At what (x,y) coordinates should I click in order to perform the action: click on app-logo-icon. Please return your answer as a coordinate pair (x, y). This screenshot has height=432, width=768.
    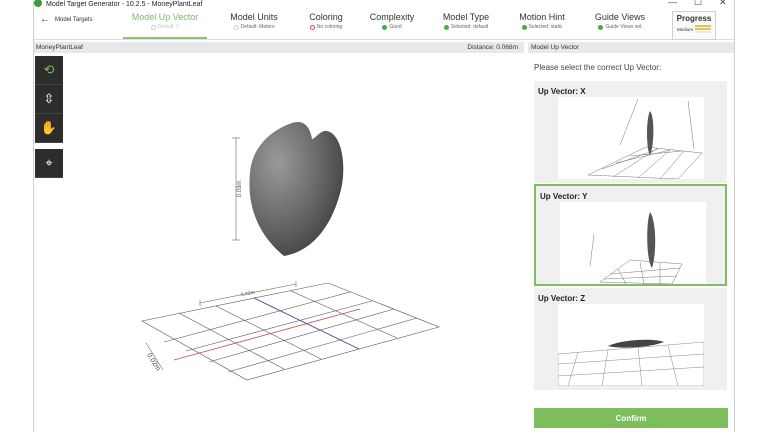
    Looking at the image, I should click on (38, 3).